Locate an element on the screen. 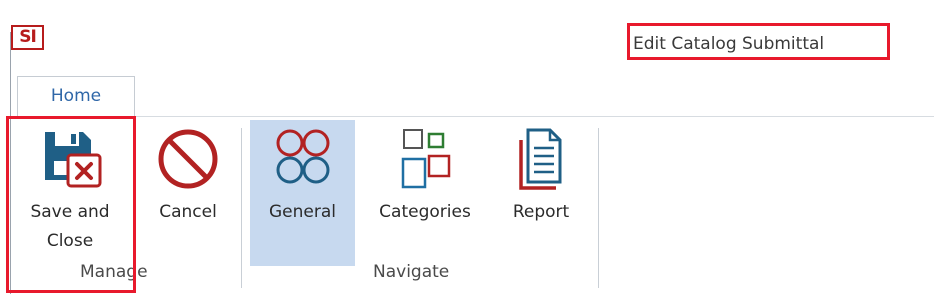  cancel-button: Cancel is located at coordinates (188, 193).